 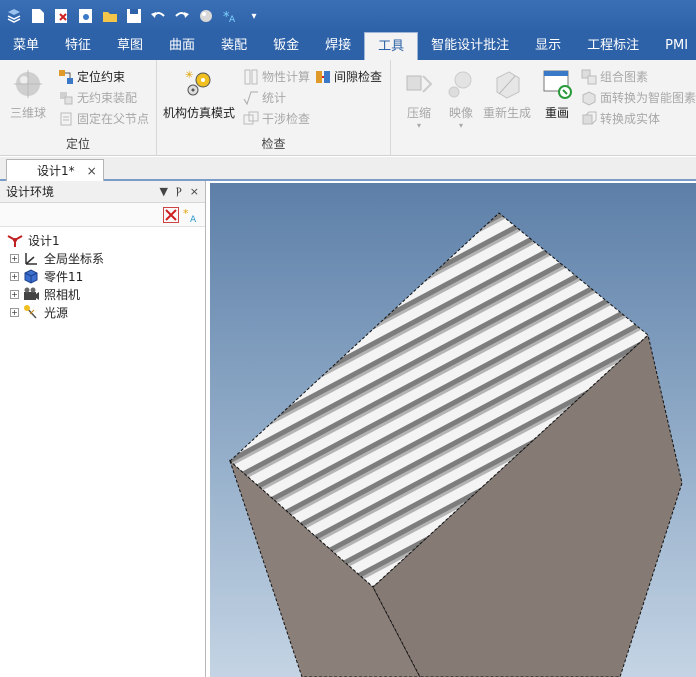 I want to click on document-tab-label: 设计1*, so click(x=56, y=171).